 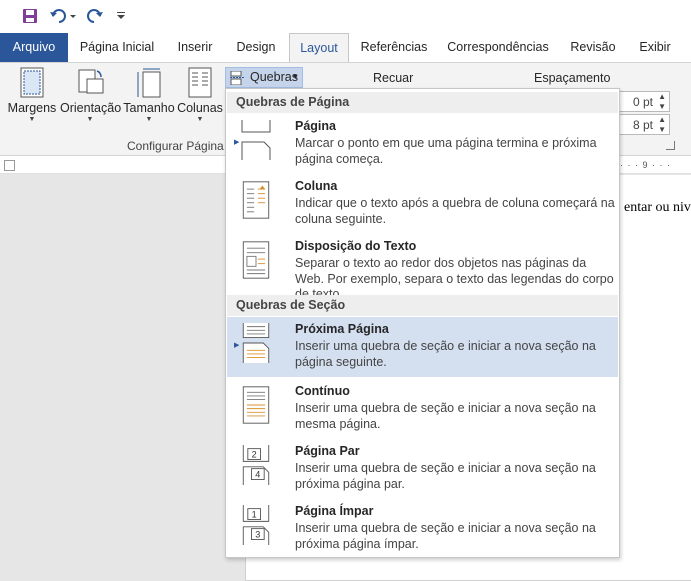 I want to click on tab-referencias: Referências, so click(x=394, y=47).